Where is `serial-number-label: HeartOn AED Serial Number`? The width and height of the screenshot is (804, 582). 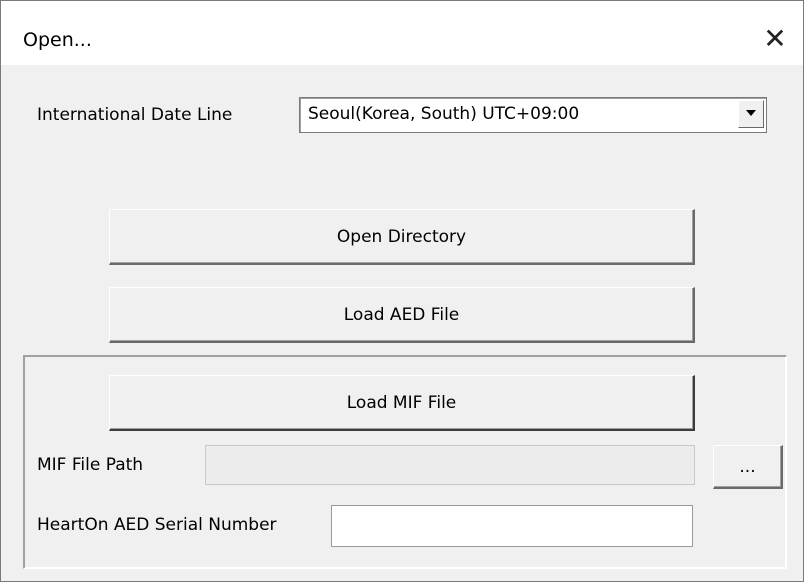
serial-number-label: HeartOn AED Serial Number is located at coordinates (157, 525).